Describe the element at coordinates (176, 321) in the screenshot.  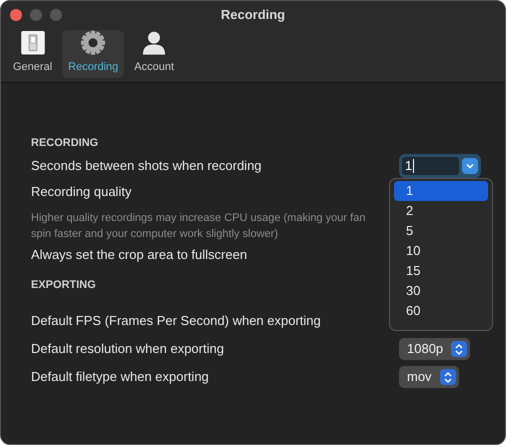
I see `setting-label: Default FPS (Frames Per Second) when exporting` at that location.